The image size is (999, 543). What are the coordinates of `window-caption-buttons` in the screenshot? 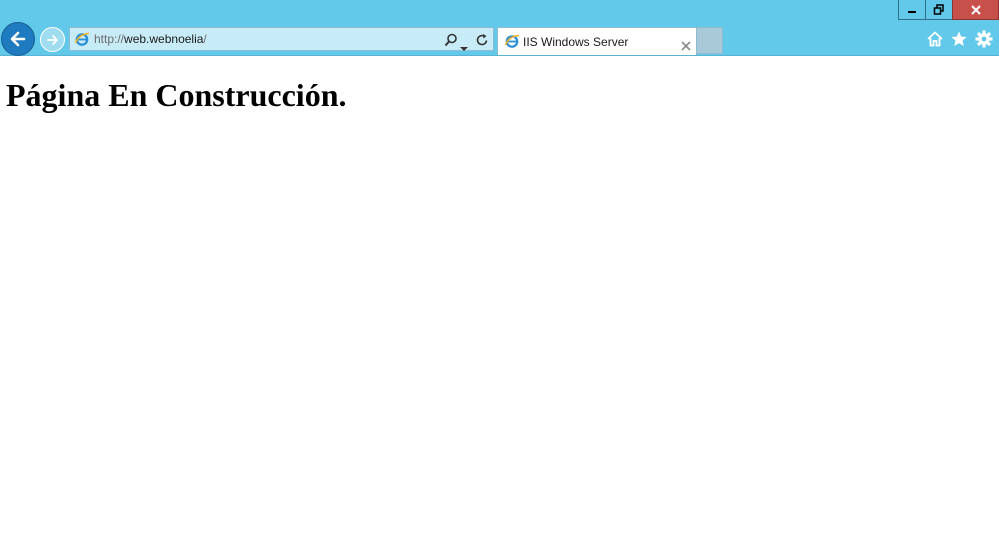 It's located at (948, 10).